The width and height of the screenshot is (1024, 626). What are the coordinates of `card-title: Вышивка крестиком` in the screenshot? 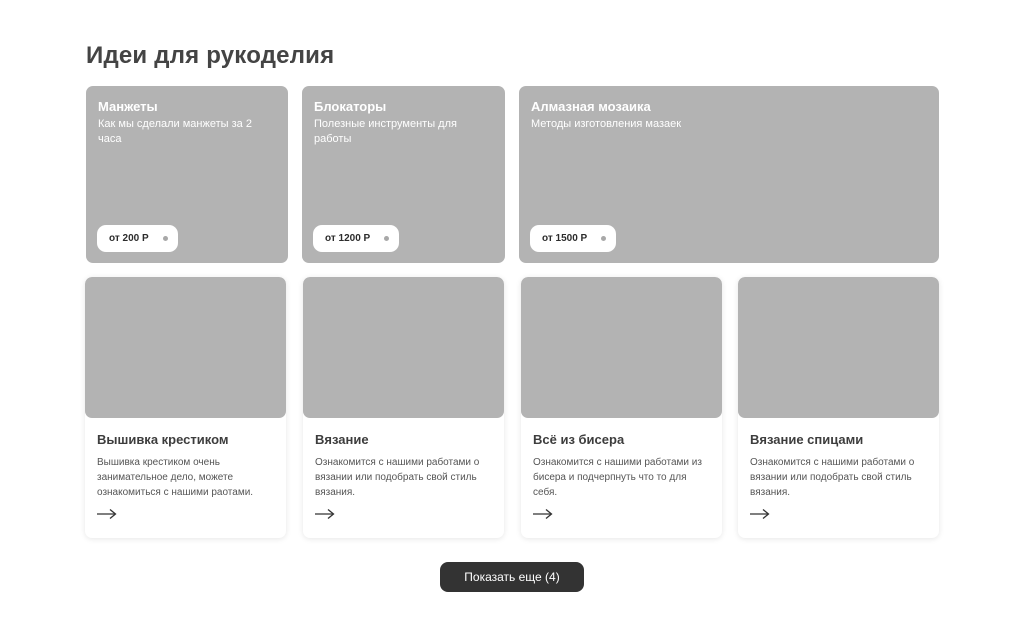 It's located at (163, 439).